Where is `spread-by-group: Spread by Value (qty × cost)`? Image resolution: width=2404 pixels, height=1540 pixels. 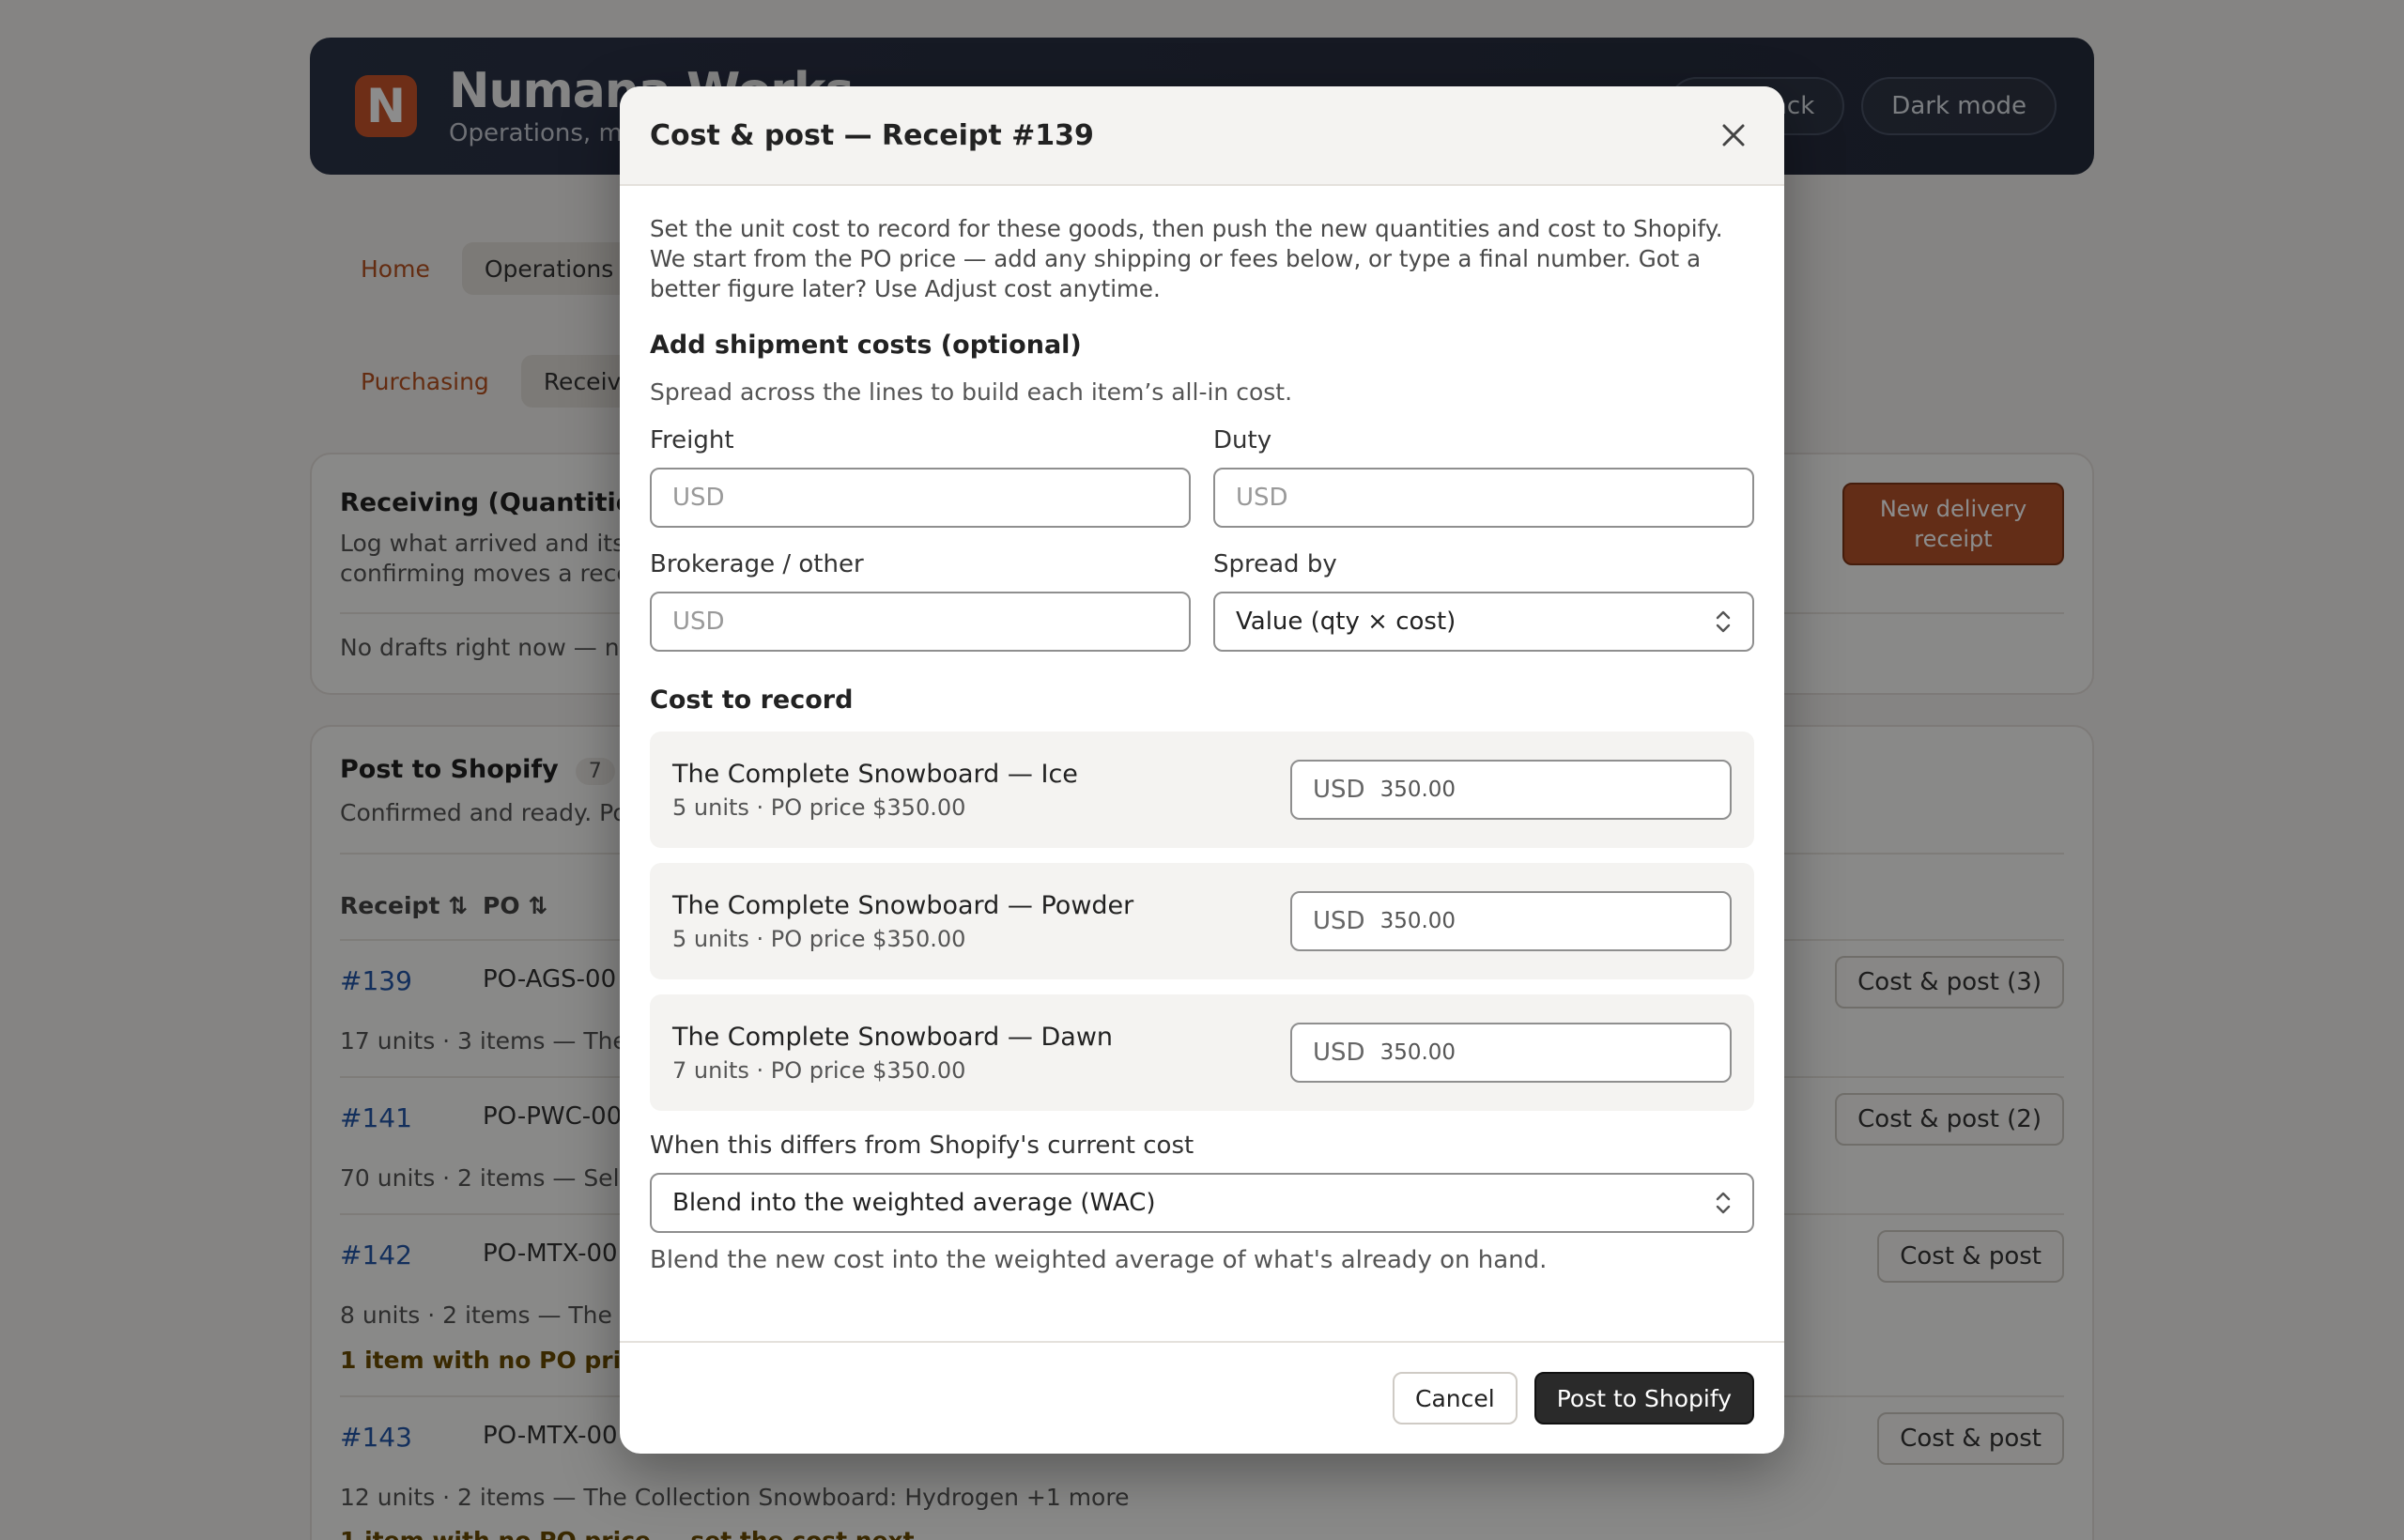
spread-by-group: Spread by Value (qty × cost) is located at coordinates (1483, 601).